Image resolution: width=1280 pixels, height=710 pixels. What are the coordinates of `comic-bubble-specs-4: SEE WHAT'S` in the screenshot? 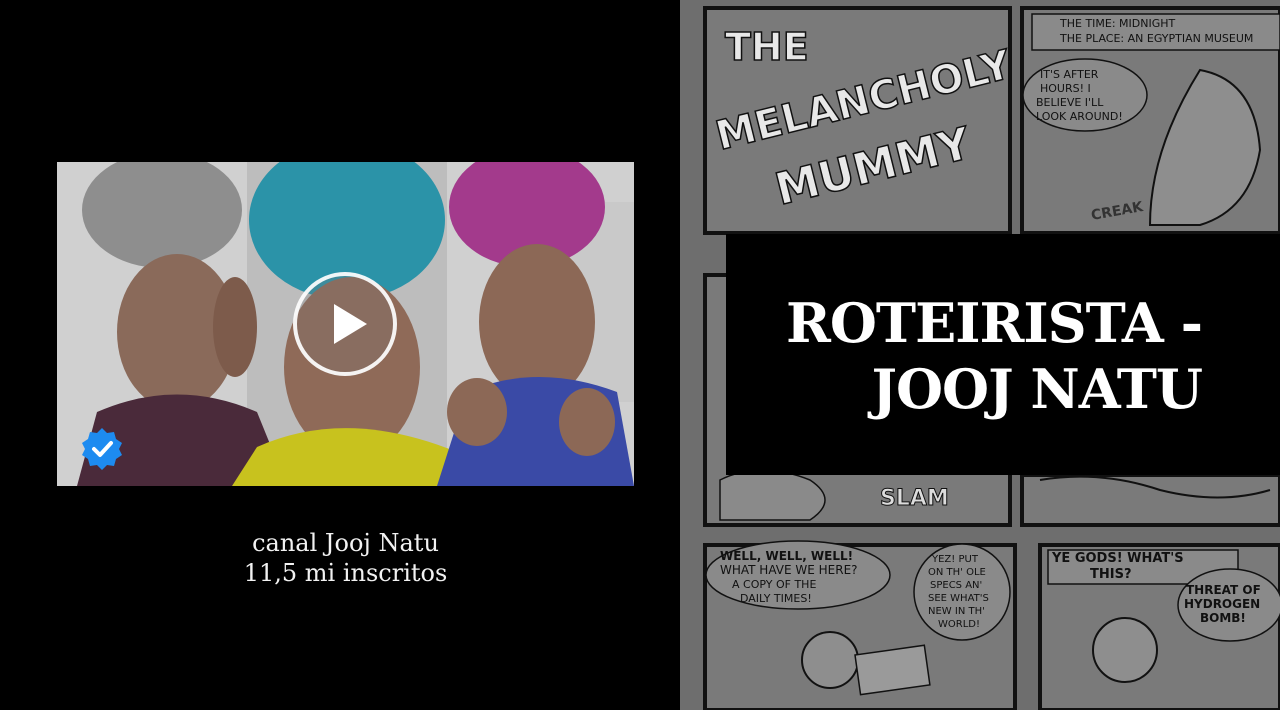 It's located at (958, 598).